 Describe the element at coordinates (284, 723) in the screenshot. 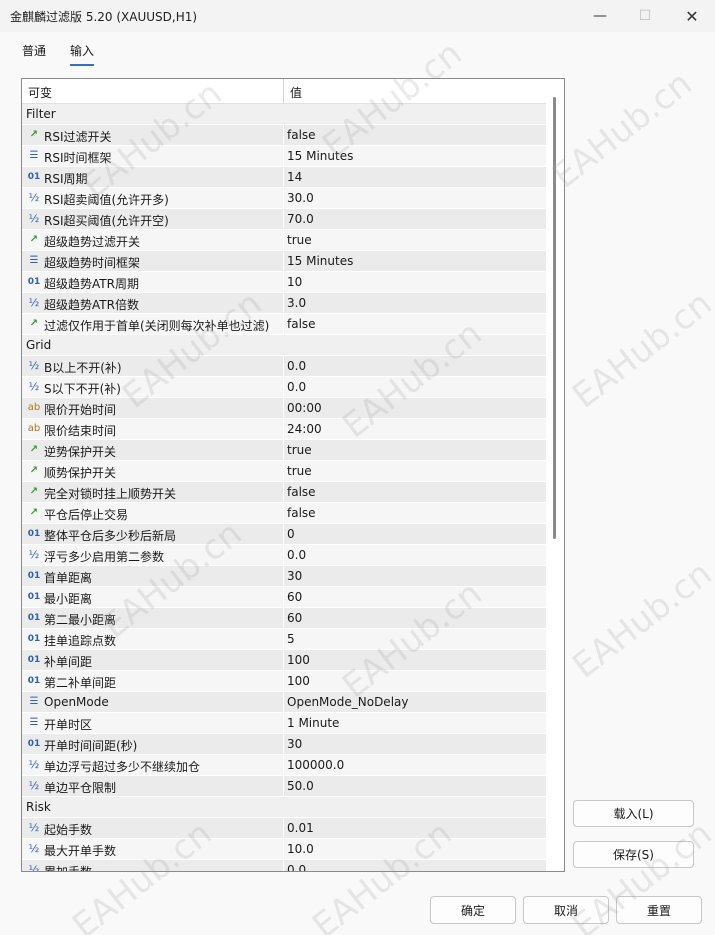

I see `parameter-row: ☰ 开单时区 1 Minute` at that location.